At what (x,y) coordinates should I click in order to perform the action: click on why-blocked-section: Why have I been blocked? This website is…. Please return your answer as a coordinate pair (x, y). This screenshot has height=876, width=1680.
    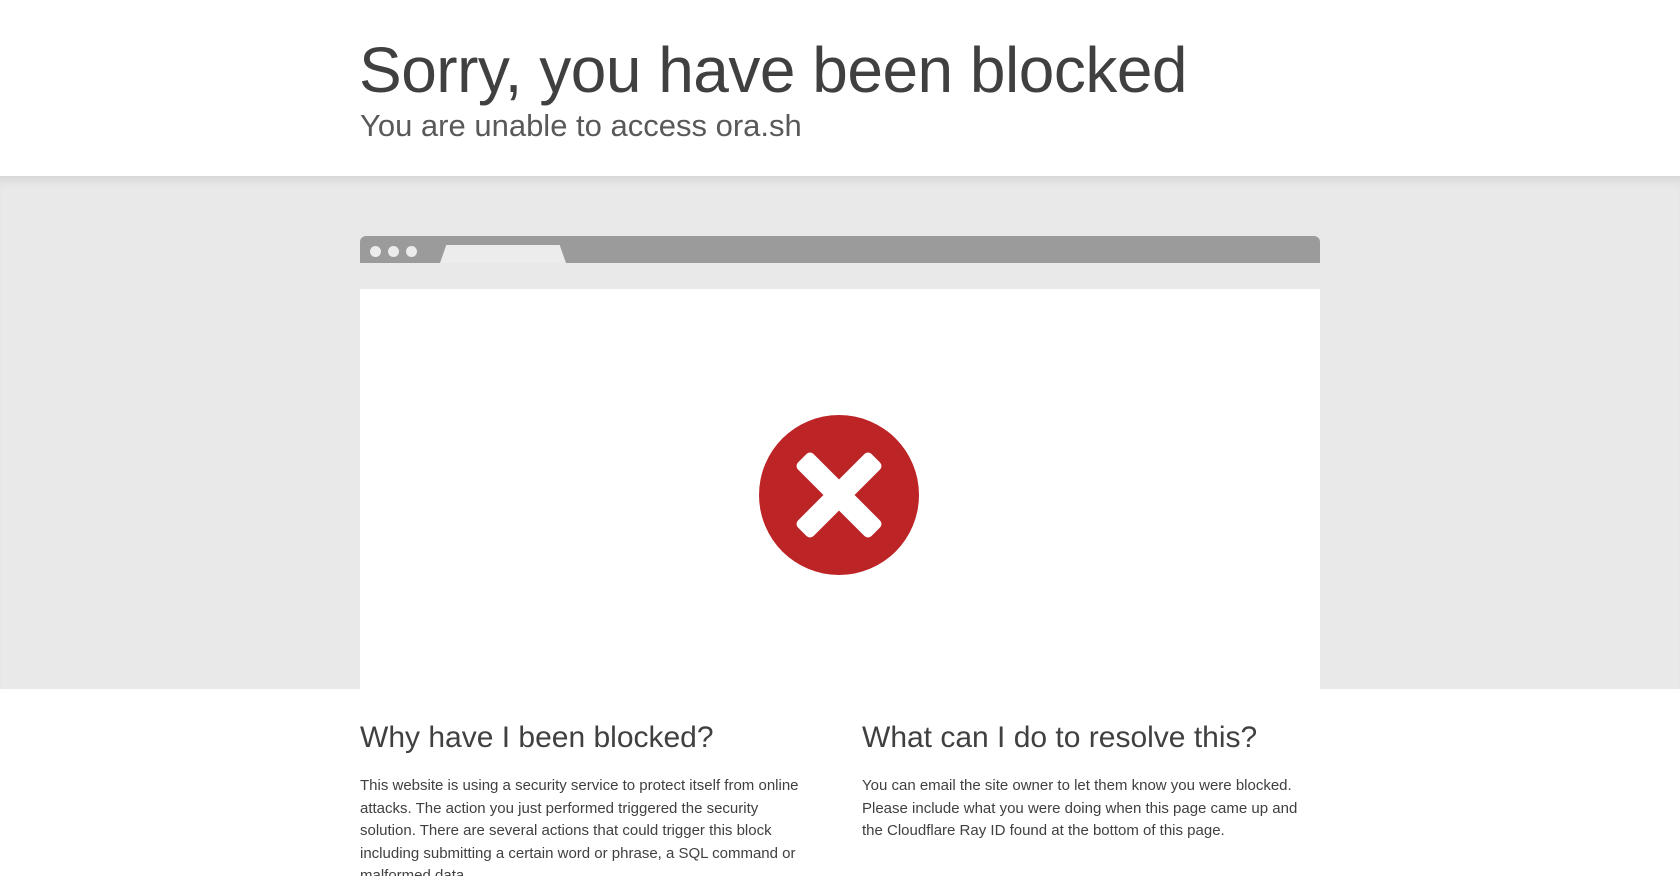
    Looking at the image, I should click on (589, 782).